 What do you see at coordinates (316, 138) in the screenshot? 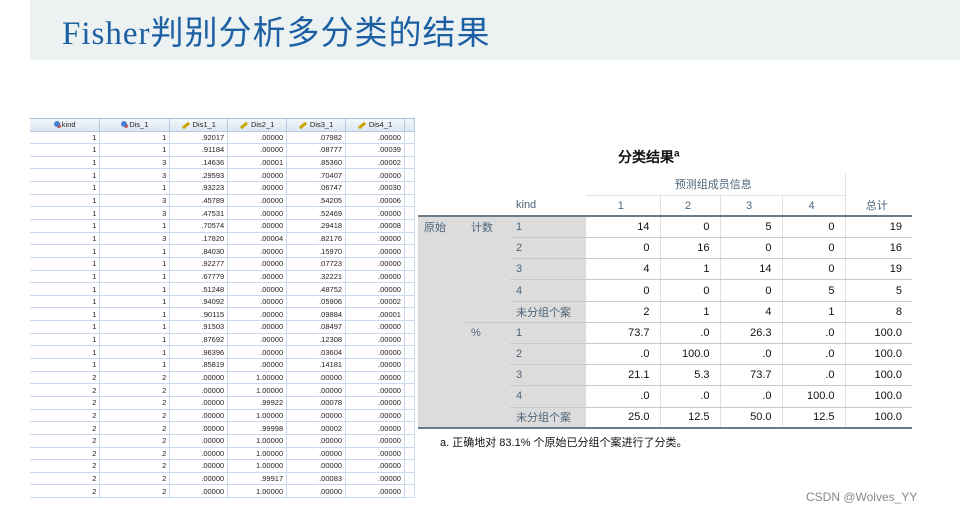
I see `grid-cell: .07982` at bounding box center [316, 138].